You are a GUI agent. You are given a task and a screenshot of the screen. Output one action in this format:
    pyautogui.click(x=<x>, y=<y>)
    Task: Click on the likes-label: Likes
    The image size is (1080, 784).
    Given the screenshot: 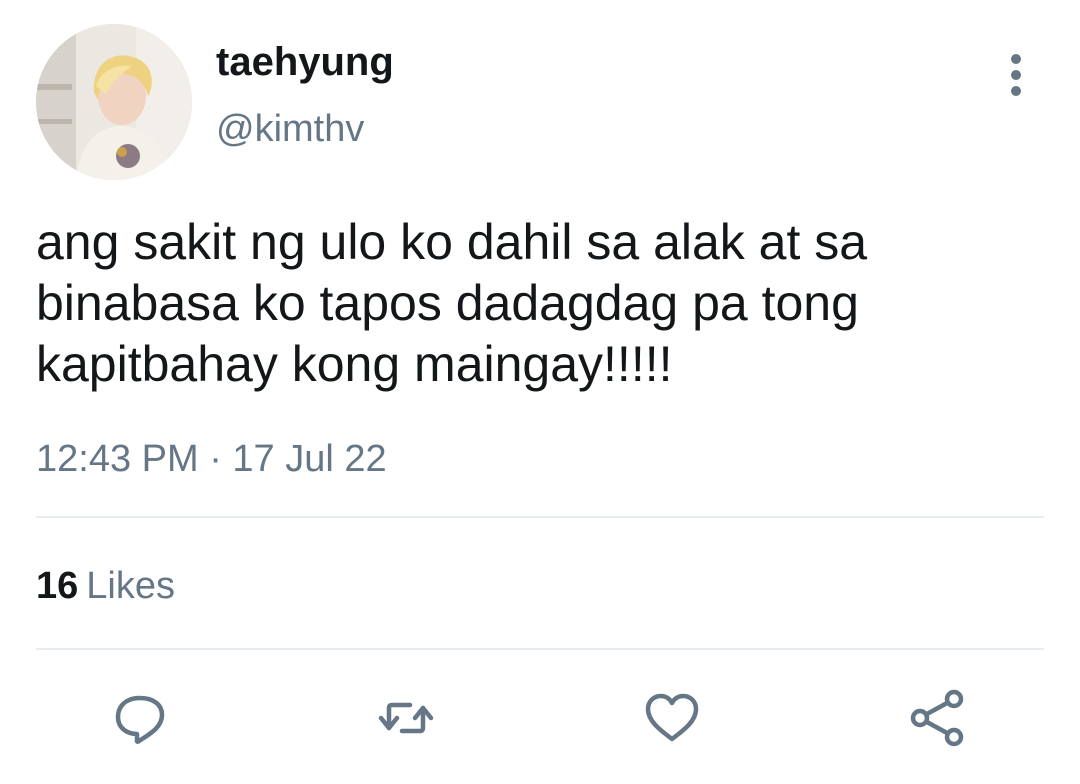 What is the action you would take?
    pyautogui.click(x=130, y=586)
    